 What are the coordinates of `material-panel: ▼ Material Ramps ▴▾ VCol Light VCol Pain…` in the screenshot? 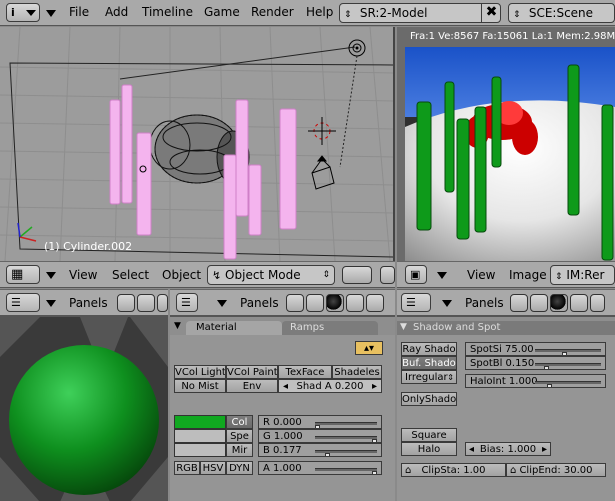 It's located at (282, 408).